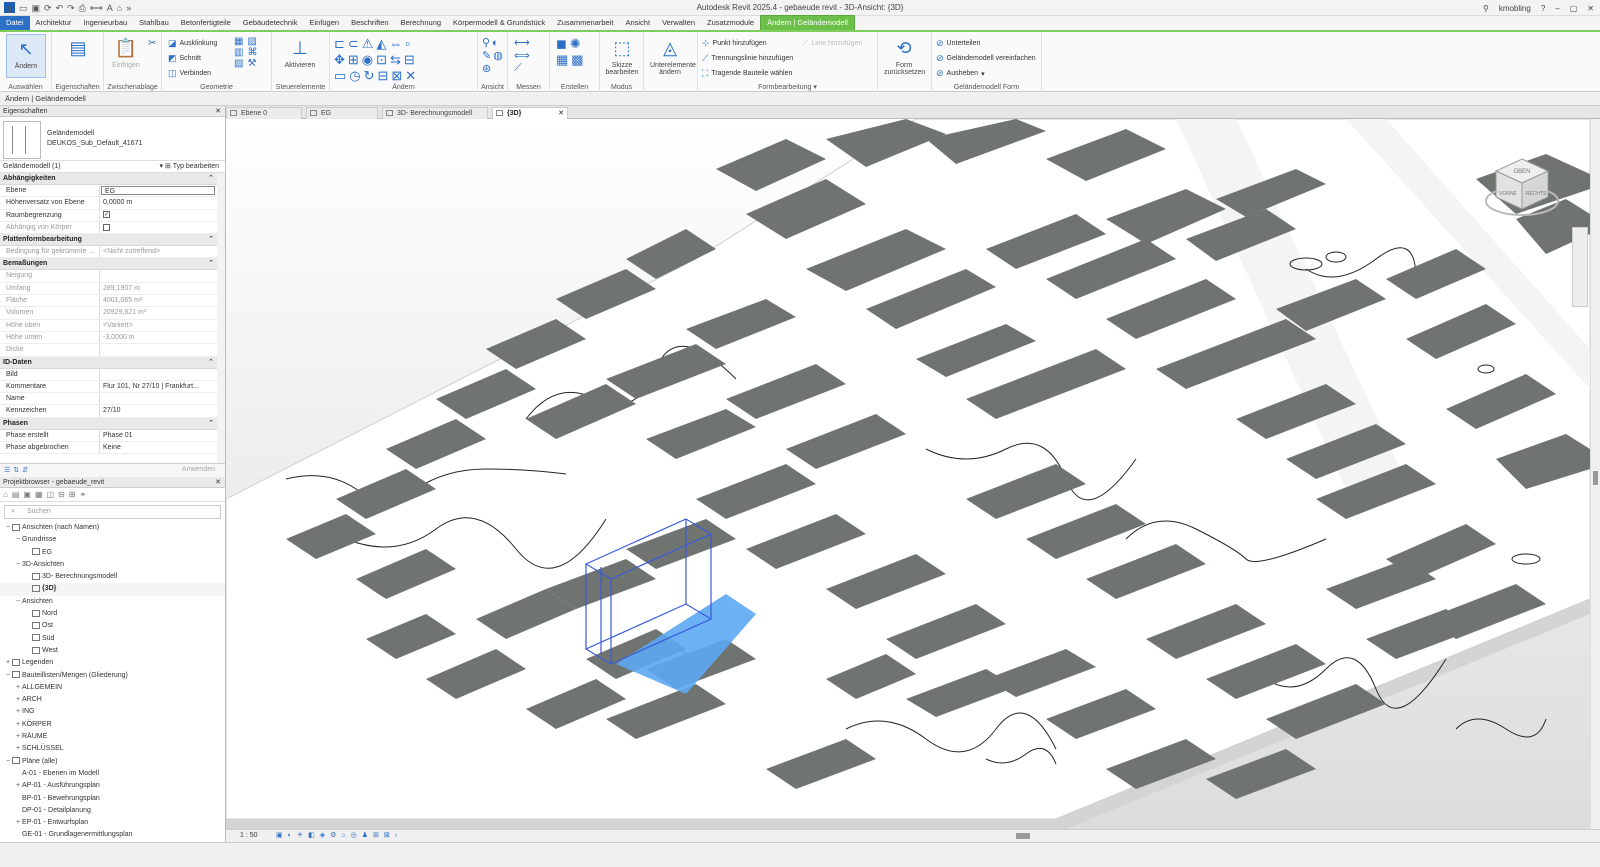 The height and width of the screenshot is (867, 1600). Describe the element at coordinates (26, 56) in the screenshot. I see `modify-button: ↖ Ändern` at that location.